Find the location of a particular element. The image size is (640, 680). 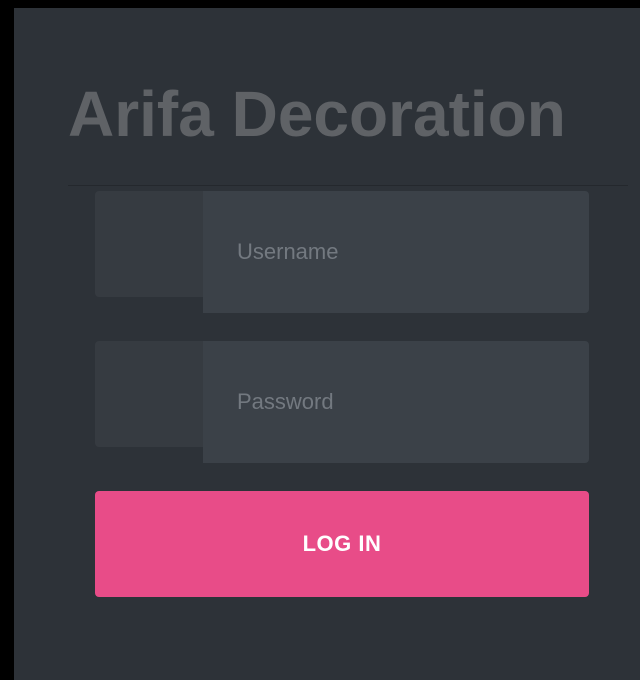

username-field-group is located at coordinates (342, 252).